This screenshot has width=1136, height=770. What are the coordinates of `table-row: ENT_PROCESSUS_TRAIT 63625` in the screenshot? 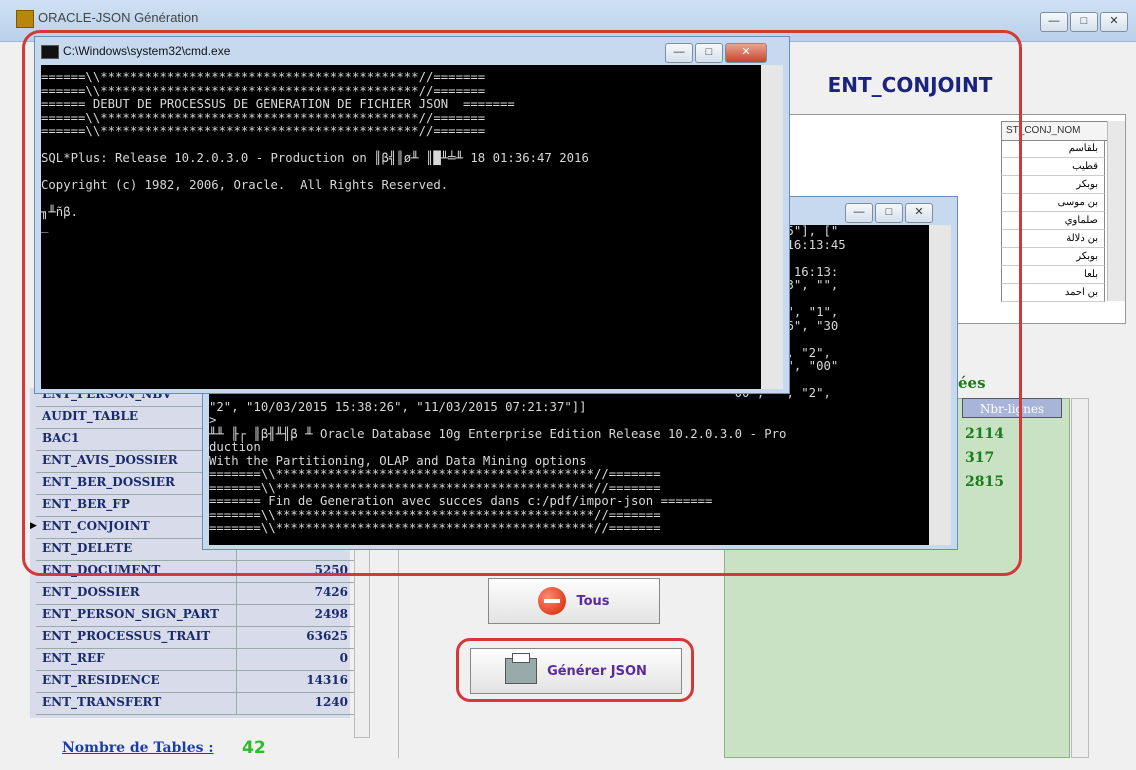 It's located at (195, 637).